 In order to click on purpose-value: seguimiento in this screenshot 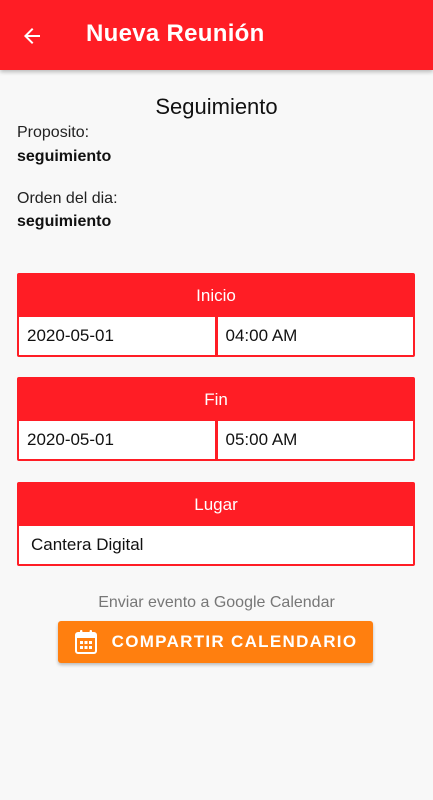, I will do `click(64, 156)`.